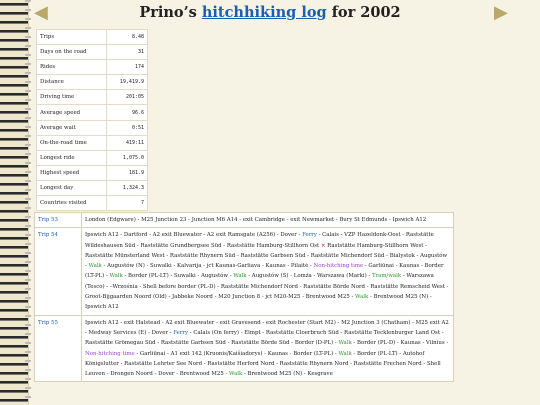 Image resolution: width=540 pixels, height=405 pixels. I want to click on stat-label: Driving time, so click(71, 97).